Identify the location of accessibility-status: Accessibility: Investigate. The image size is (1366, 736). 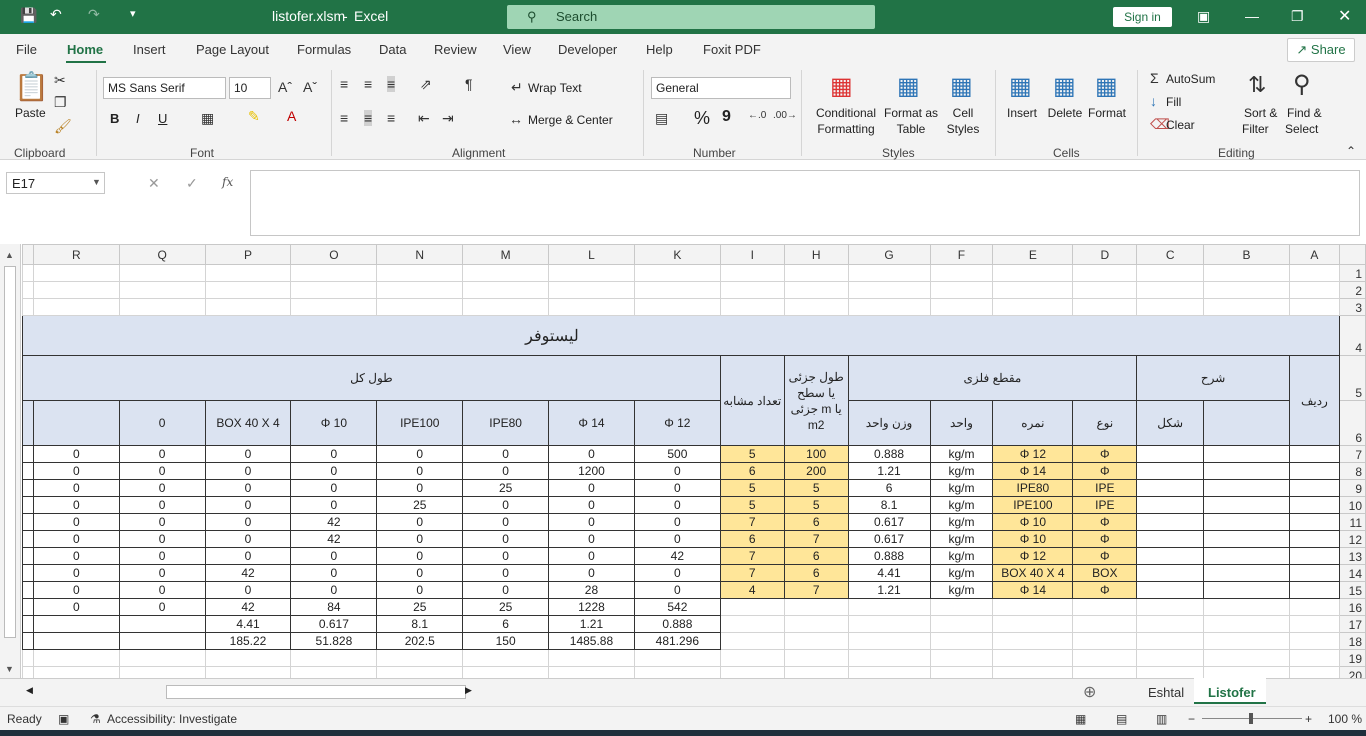
(172, 719).